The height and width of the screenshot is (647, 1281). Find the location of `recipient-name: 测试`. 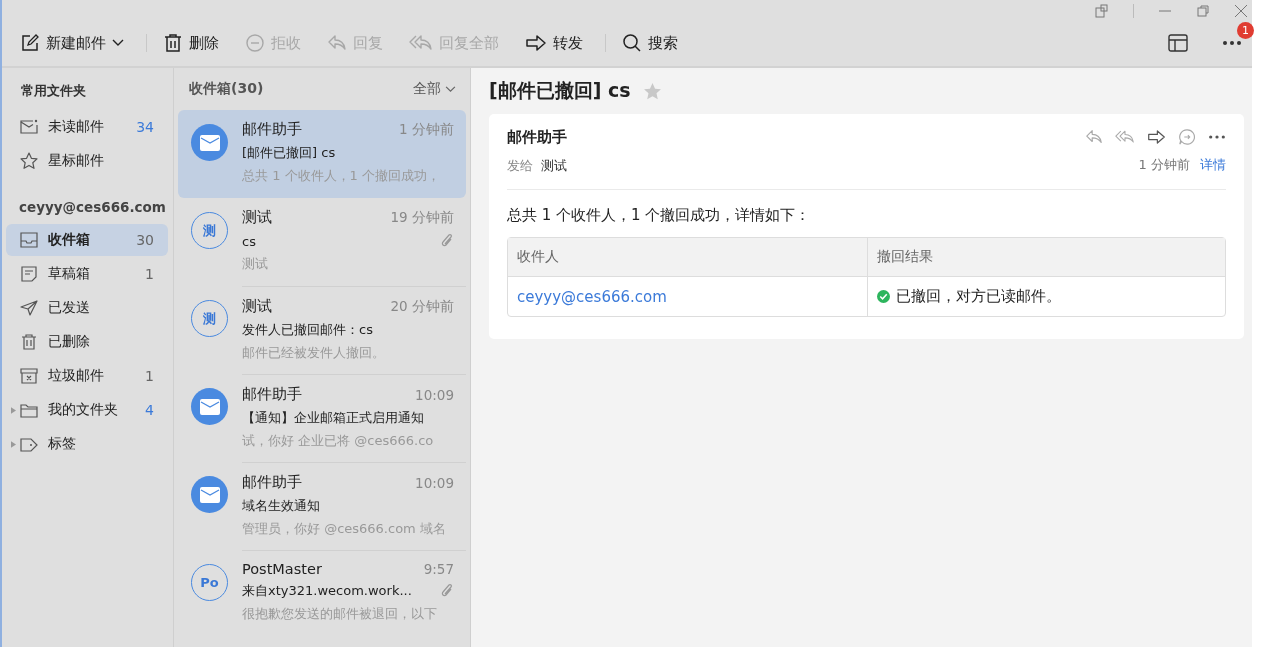

recipient-name: 测试 is located at coordinates (554, 166).